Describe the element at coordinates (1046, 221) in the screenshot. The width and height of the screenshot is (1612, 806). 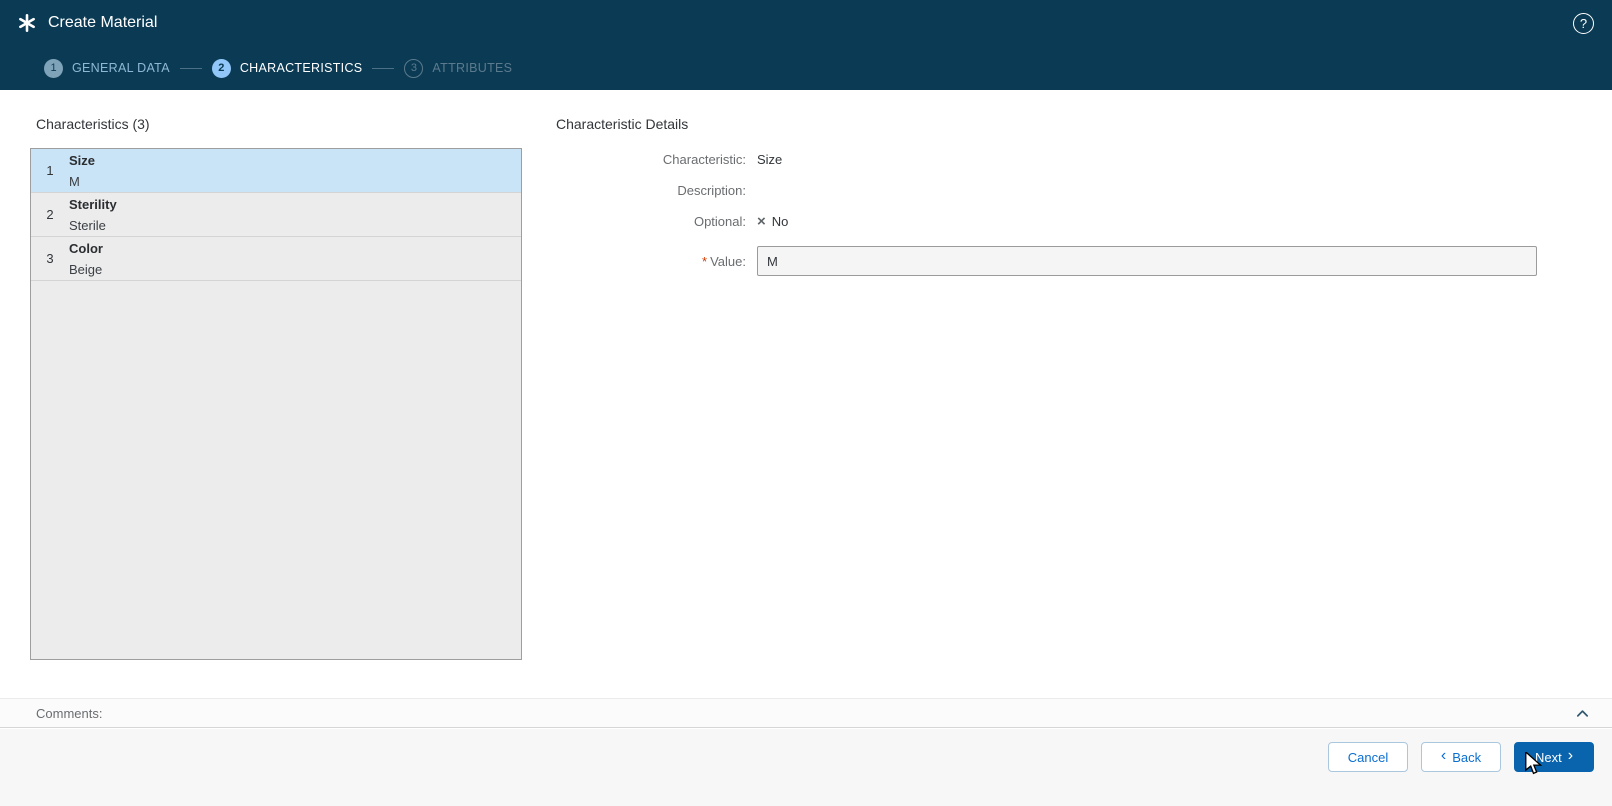
I see `field-optional: Optional: × No` at that location.